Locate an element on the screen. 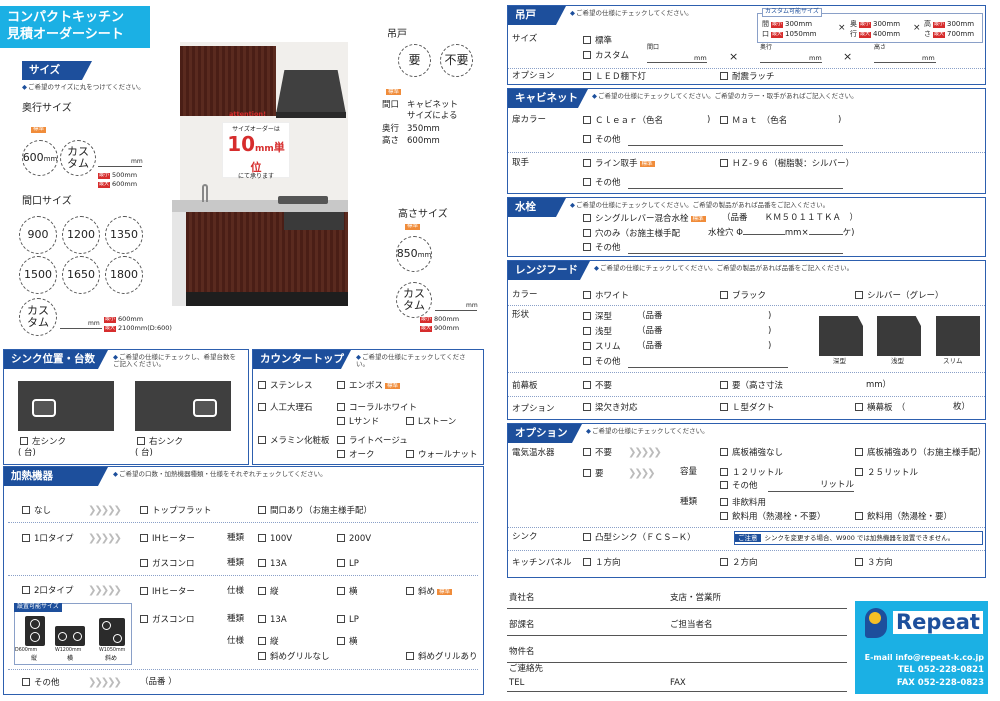 Image resolution: width=1000 pixels, height=701 pixels. two-ih-tate: 縦 is located at coordinates (268, 592).